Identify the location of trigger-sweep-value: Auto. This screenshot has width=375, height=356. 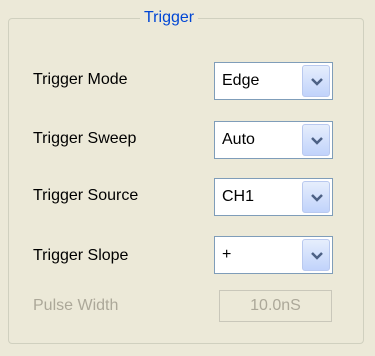
(238, 139).